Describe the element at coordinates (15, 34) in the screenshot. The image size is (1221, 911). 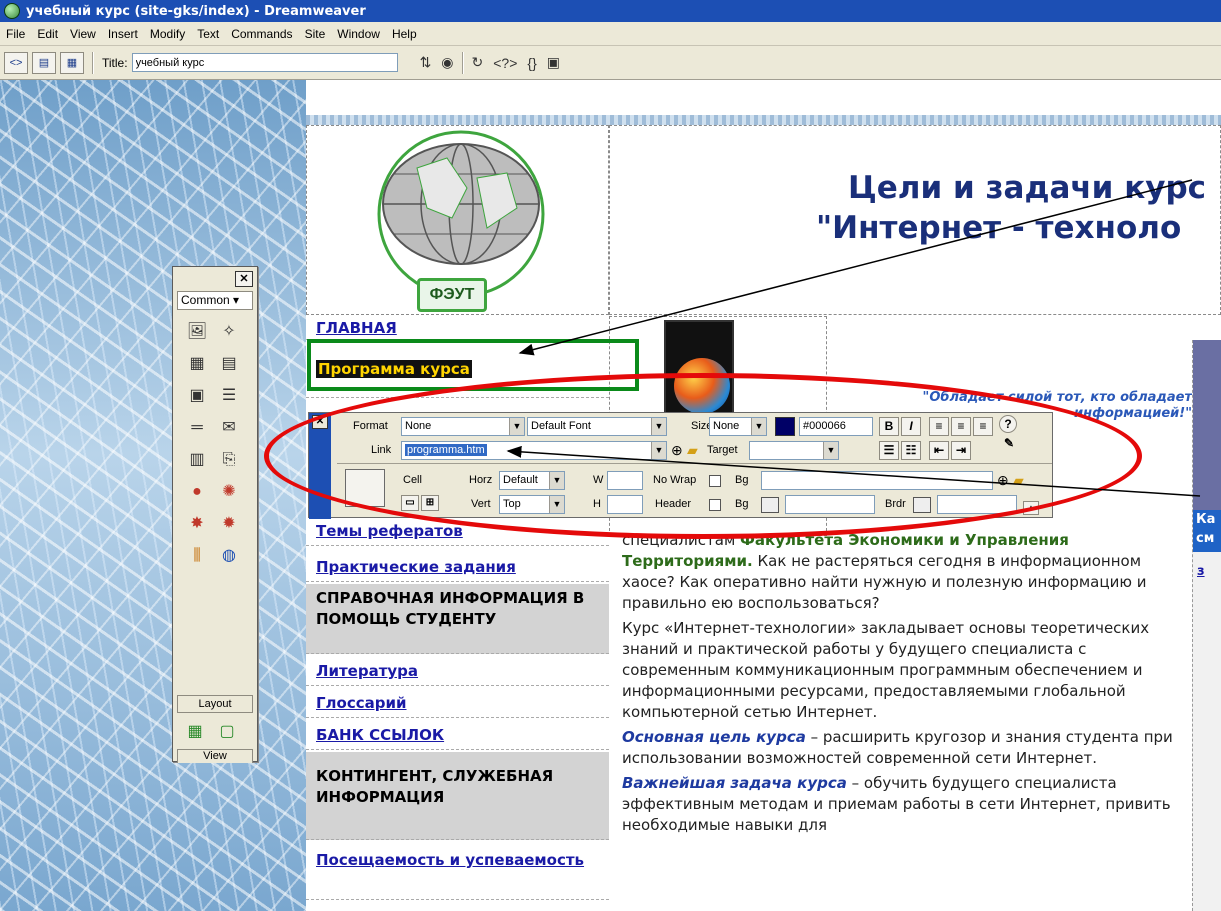
I see `menu-file: File` at that location.